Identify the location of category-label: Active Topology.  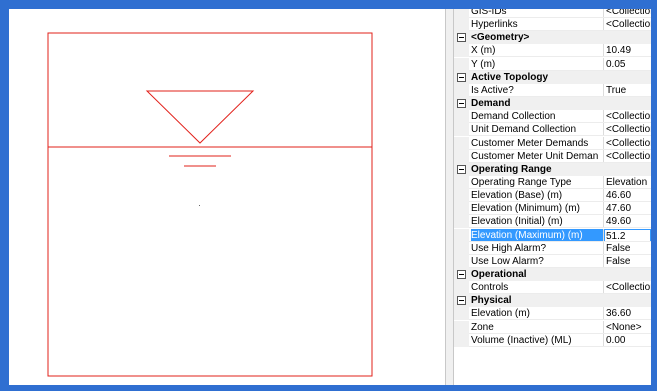
(510, 77).